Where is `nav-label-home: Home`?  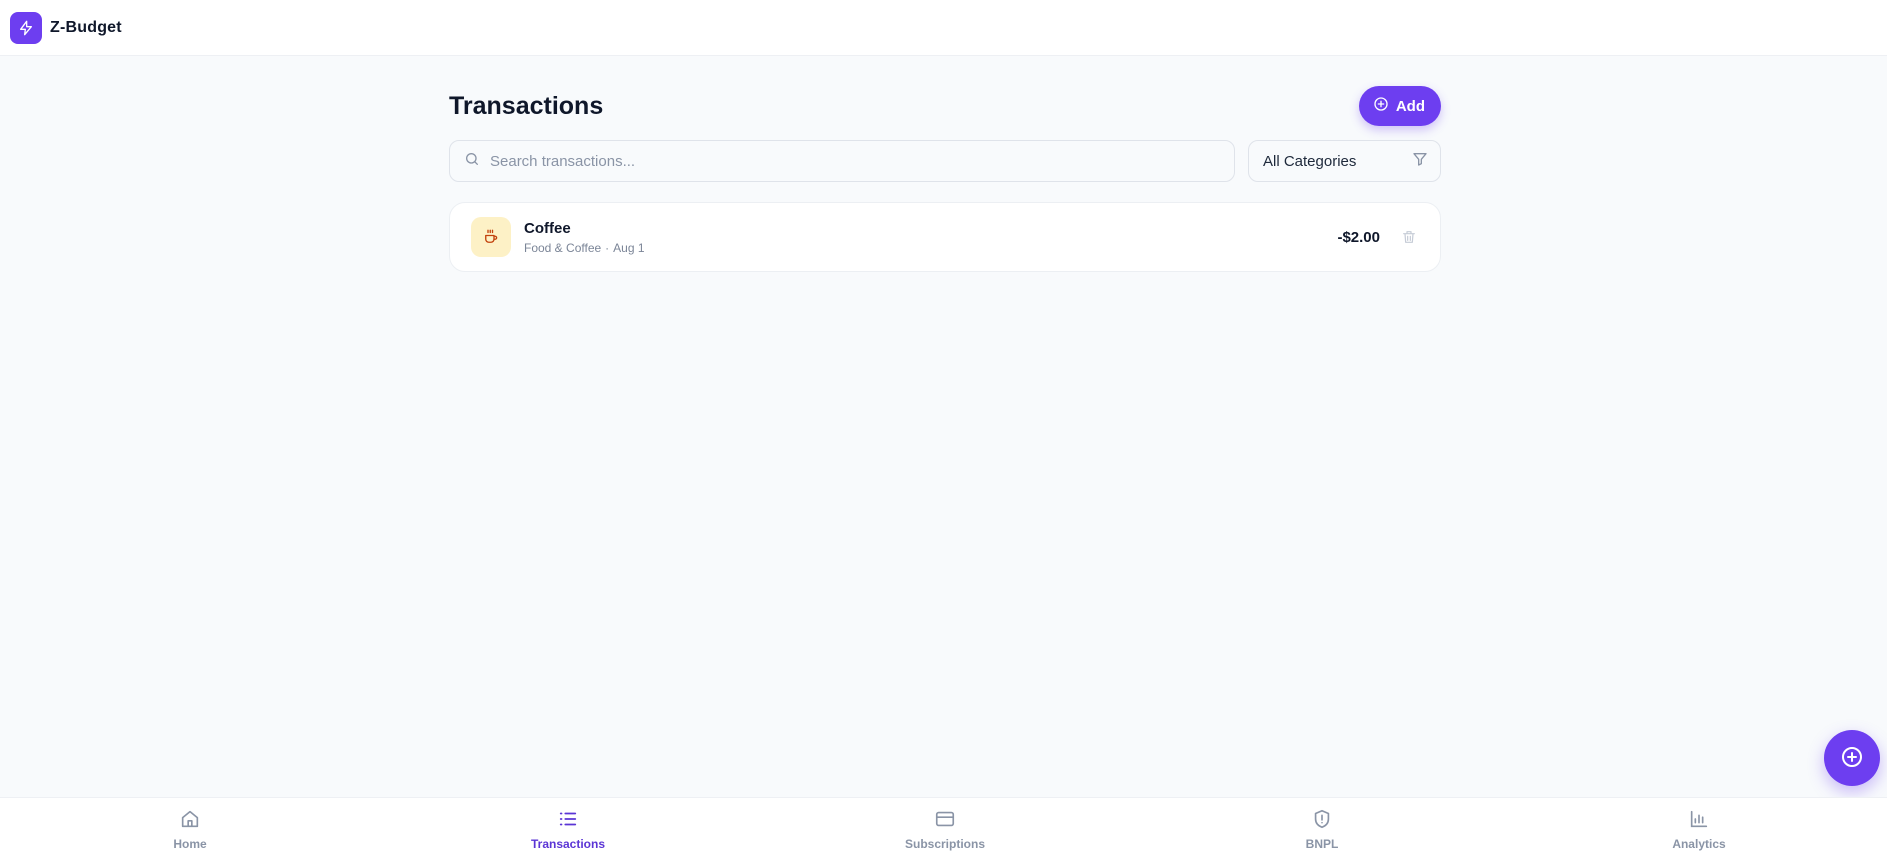 nav-label-home: Home is located at coordinates (190, 844).